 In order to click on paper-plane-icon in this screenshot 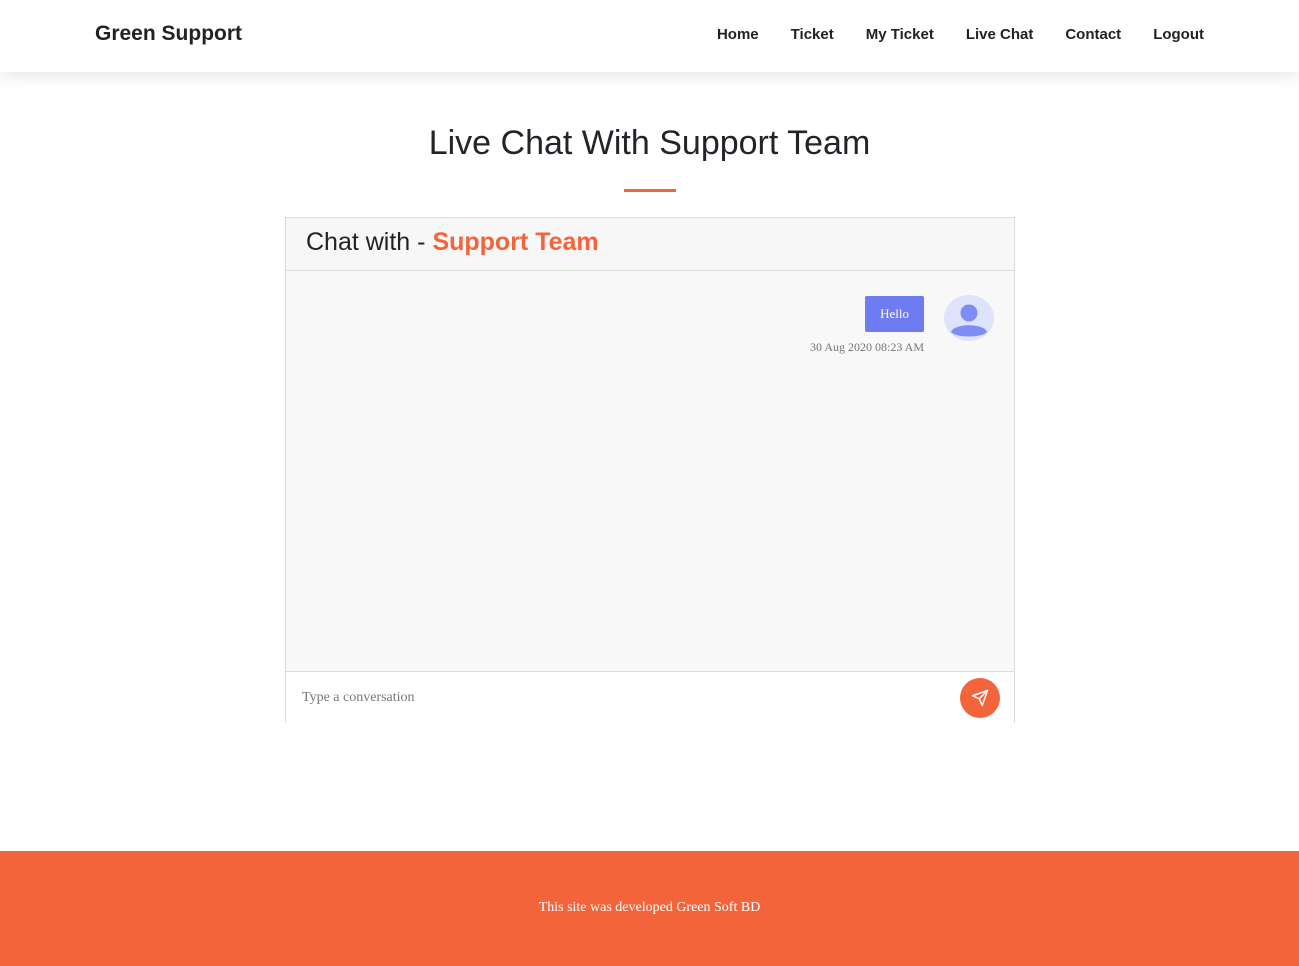, I will do `click(980, 698)`.